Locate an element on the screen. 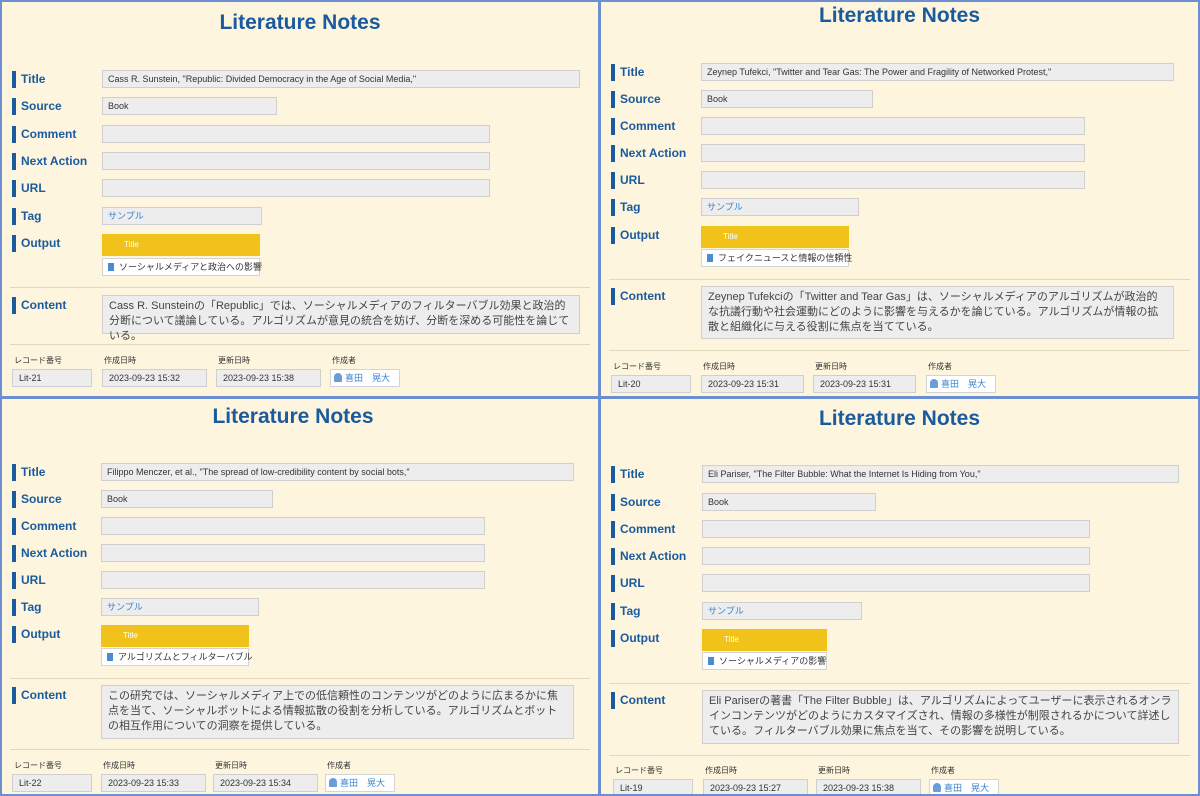 The width and height of the screenshot is (1200, 796). output-link: ソーシャルメディアの影響 is located at coordinates (764, 661).